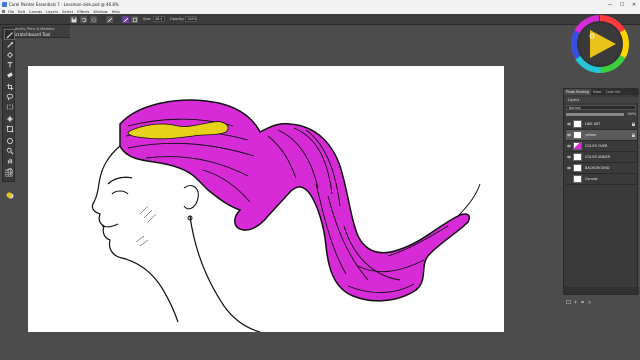 This screenshot has width=640, height=360. What do you see at coordinates (9, 96) in the screenshot?
I see `lasso-icon` at bounding box center [9, 96].